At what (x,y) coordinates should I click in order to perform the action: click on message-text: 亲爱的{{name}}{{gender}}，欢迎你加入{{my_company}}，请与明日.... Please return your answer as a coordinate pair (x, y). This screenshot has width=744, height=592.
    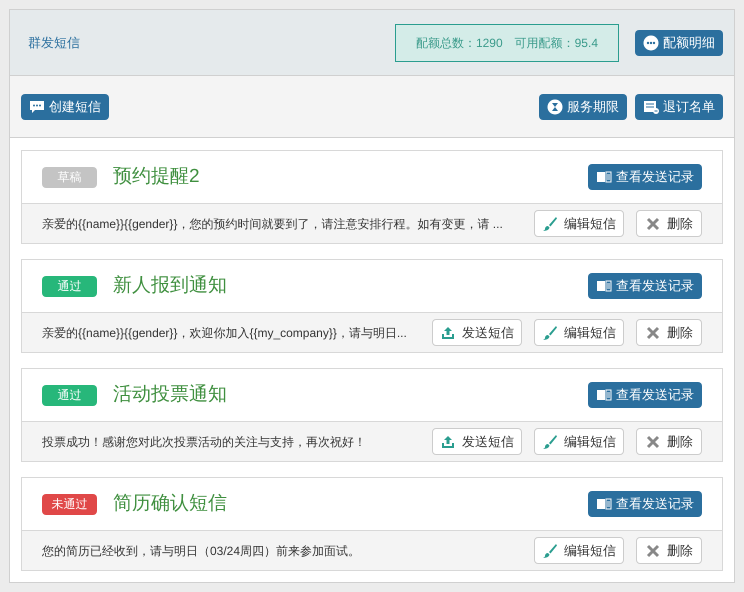
    Looking at the image, I should click on (224, 333).